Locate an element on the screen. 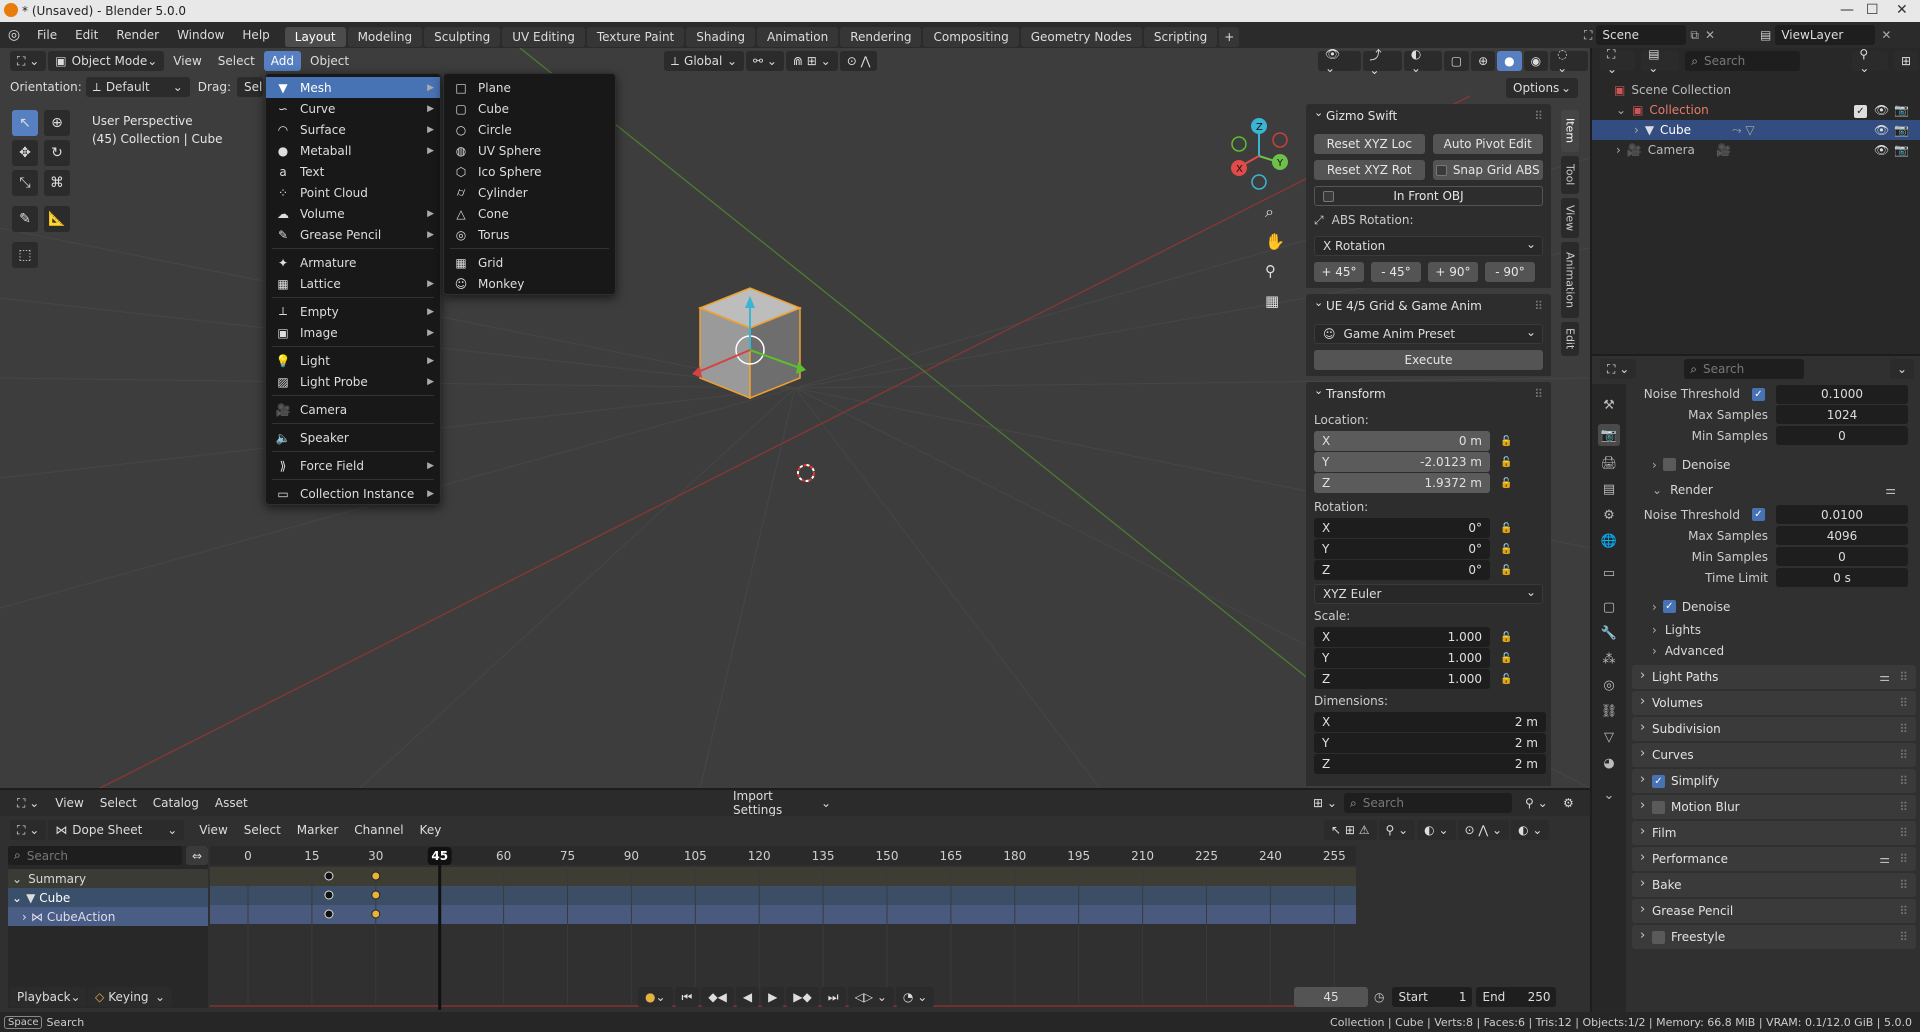 This screenshot has width=1920, height=1032. add-grease-pencil-item: ✎ Grease Pencil ▶ is located at coordinates (353, 234).